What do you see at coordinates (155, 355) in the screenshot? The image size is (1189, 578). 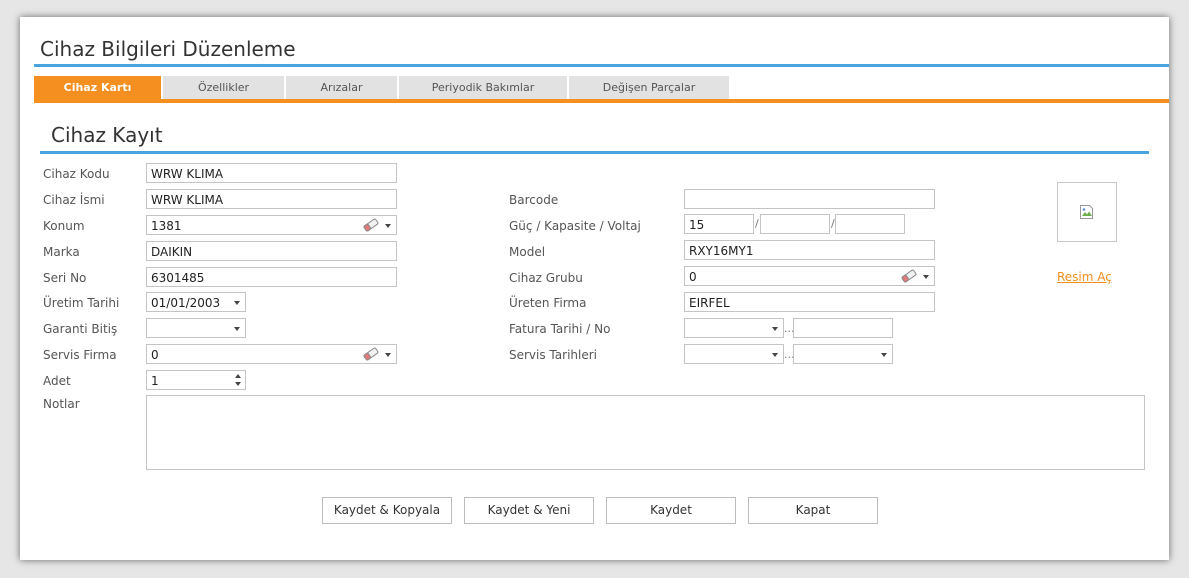 I see `servis-firma-value: 0` at bounding box center [155, 355].